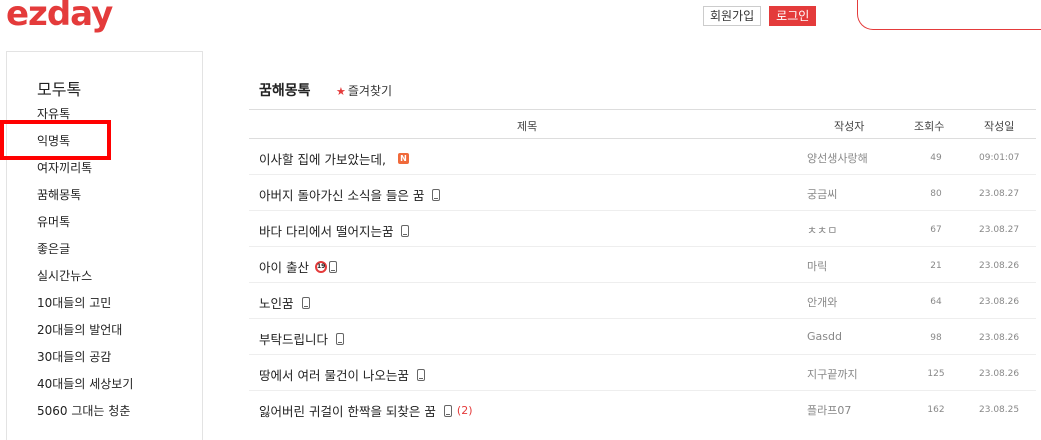 This screenshot has width=1041, height=440. I want to click on post-title: 이사할 집에 가보았는데,, so click(322, 158).